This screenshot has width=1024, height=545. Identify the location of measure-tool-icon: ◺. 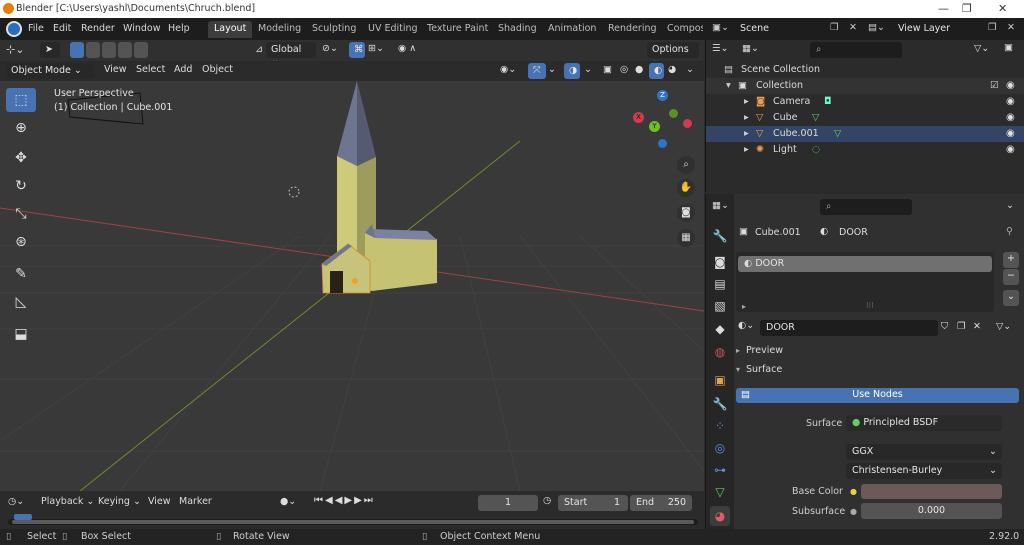
(21, 302).